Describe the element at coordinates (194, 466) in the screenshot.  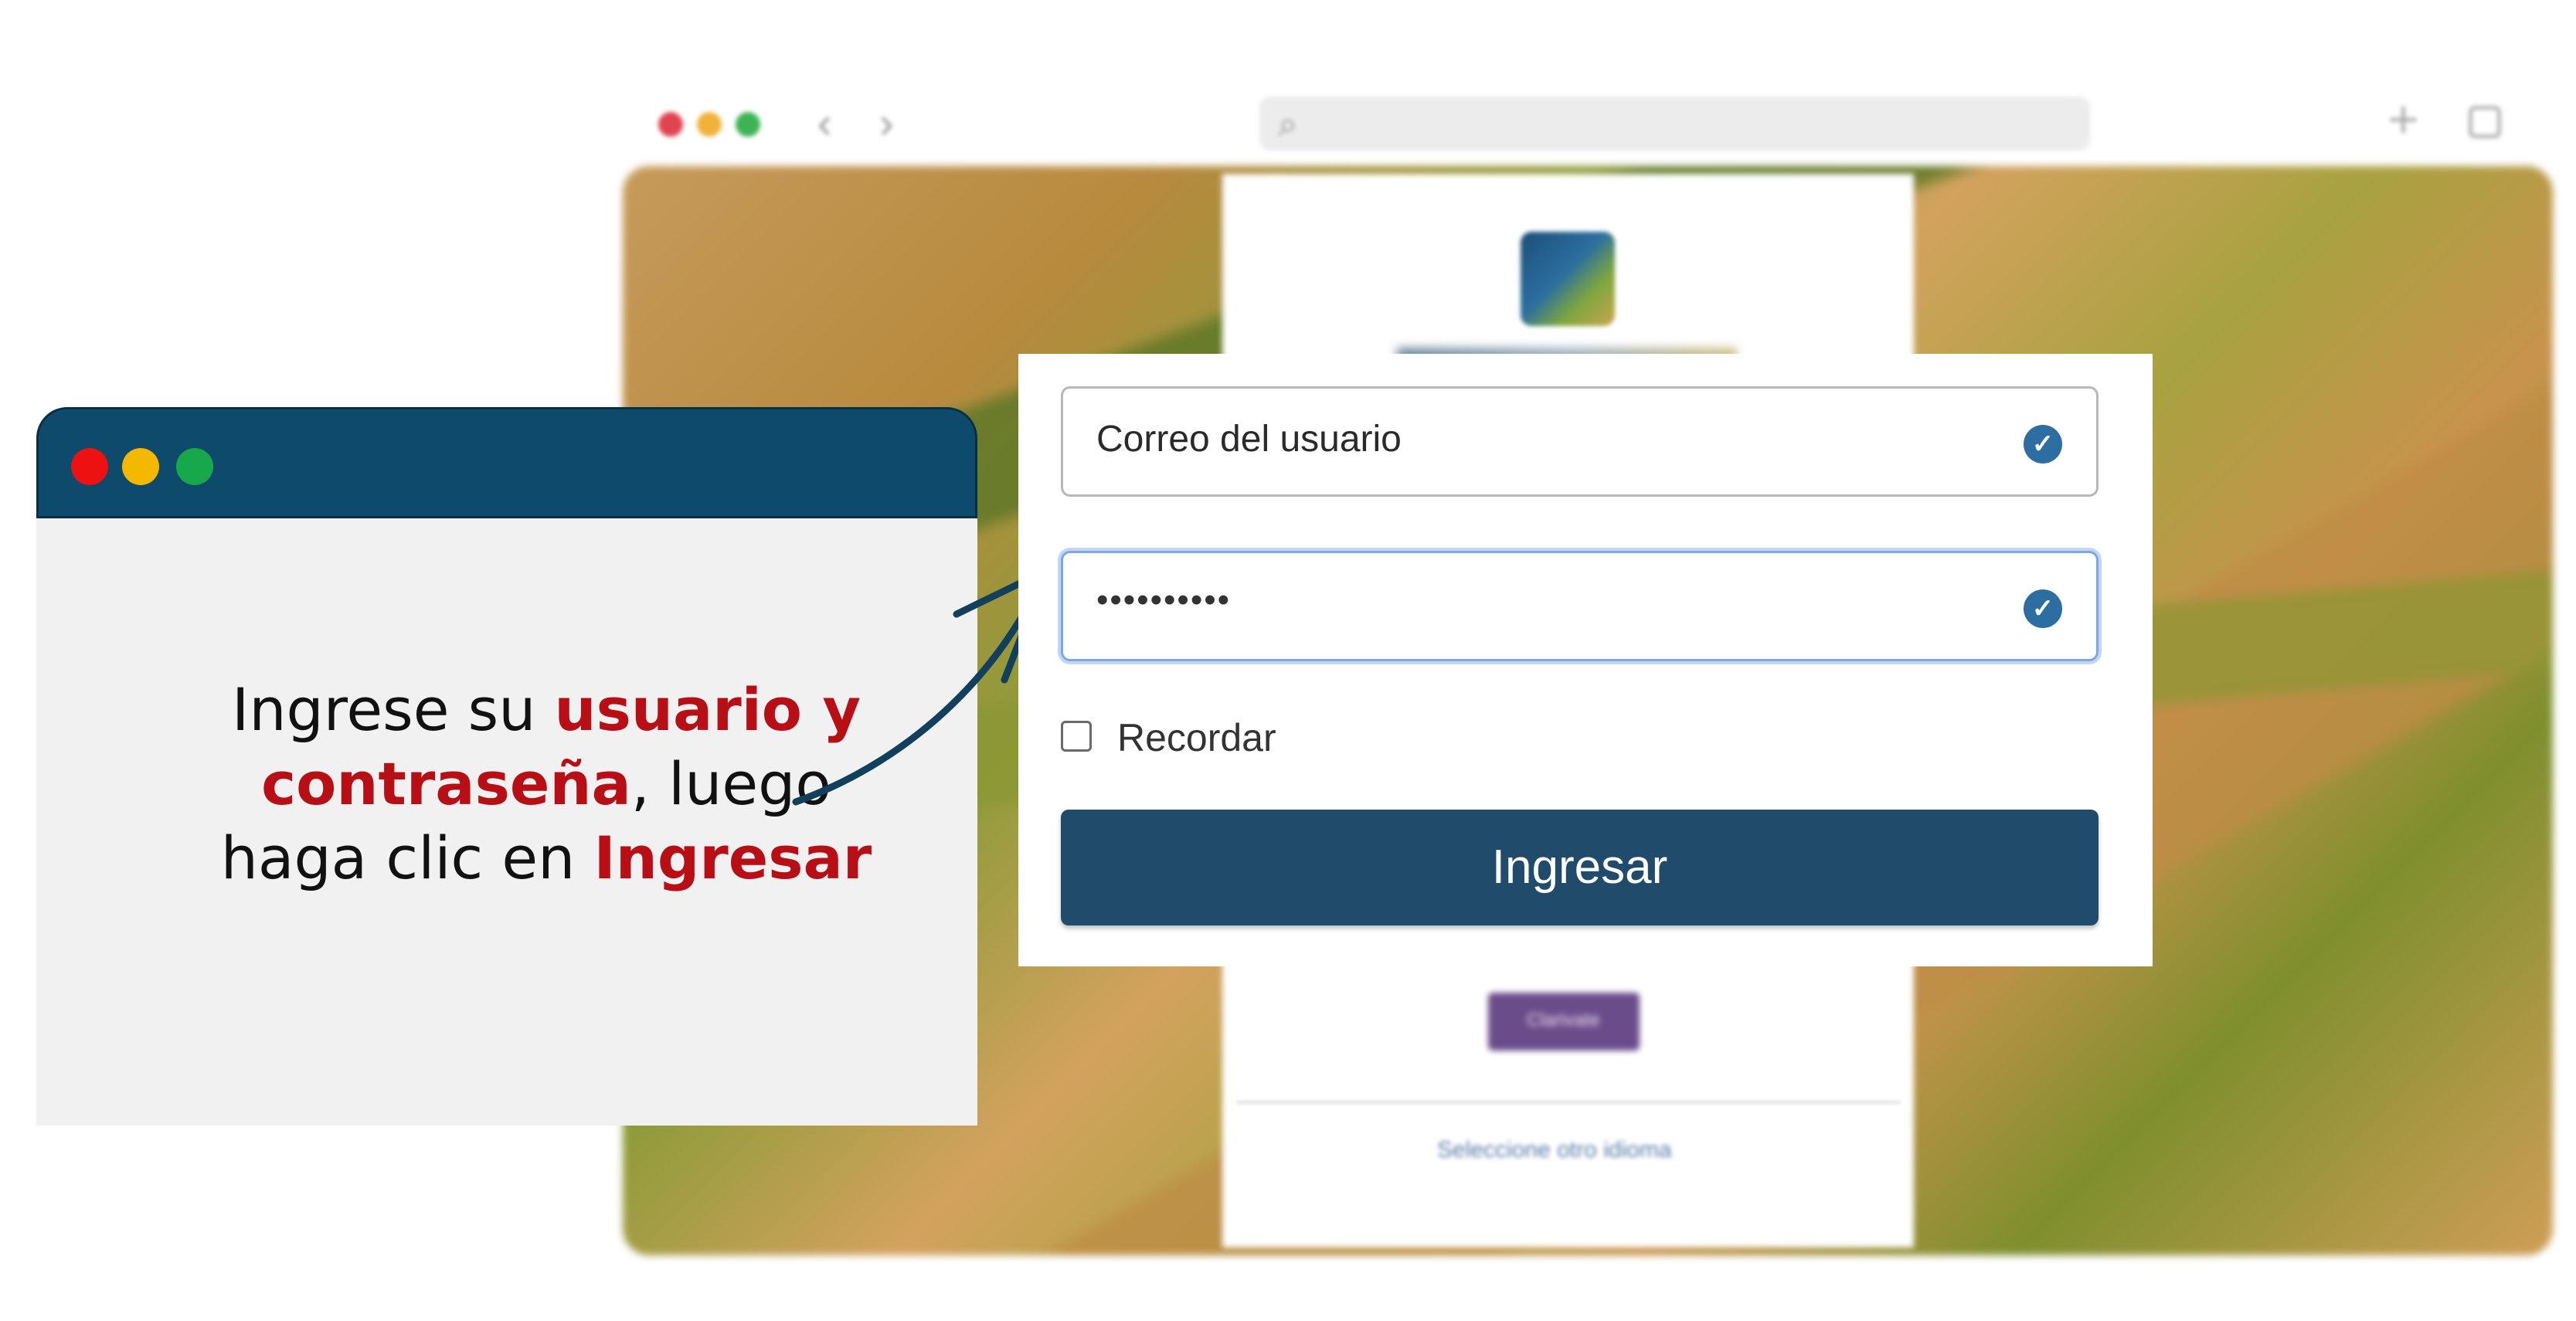
I see `green-dot-icon` at that location.